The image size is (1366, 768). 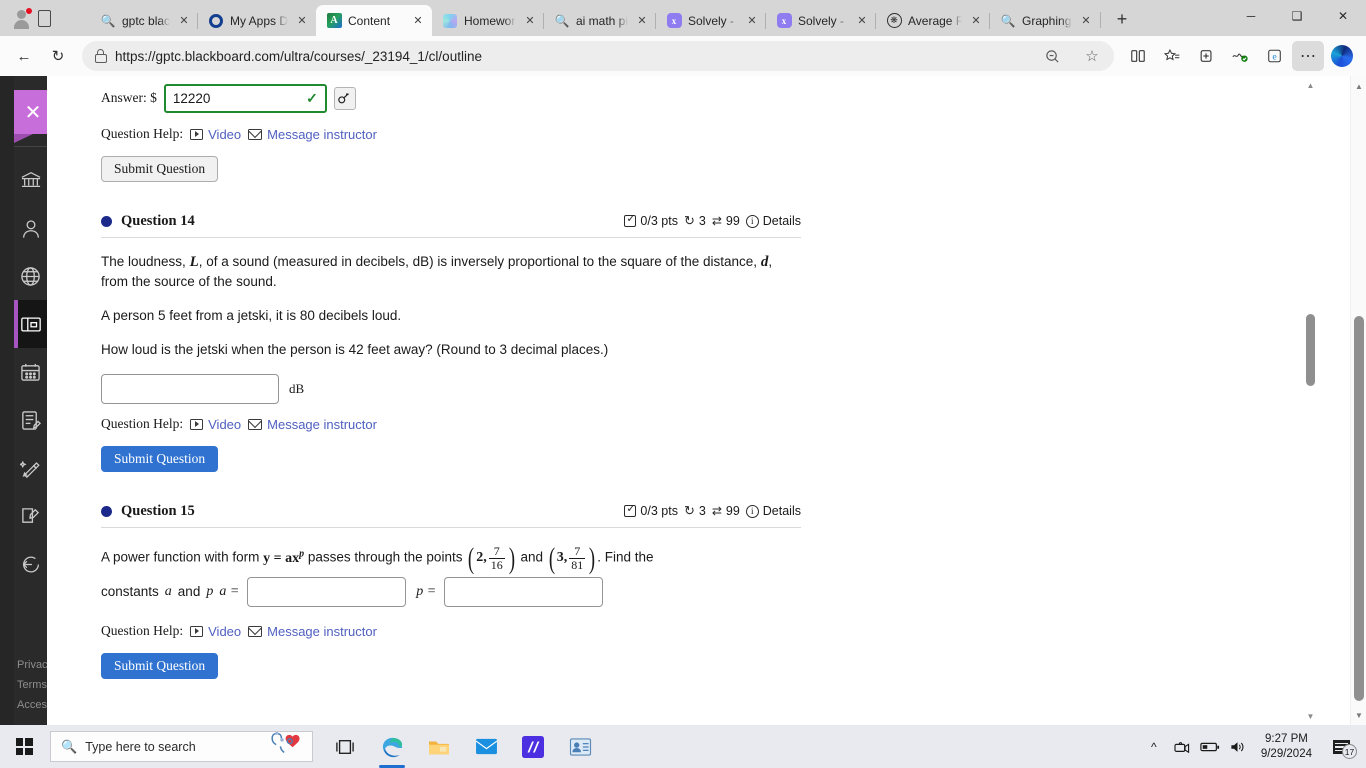 I want to click on cortana-icon, so click(x=287, y=746).